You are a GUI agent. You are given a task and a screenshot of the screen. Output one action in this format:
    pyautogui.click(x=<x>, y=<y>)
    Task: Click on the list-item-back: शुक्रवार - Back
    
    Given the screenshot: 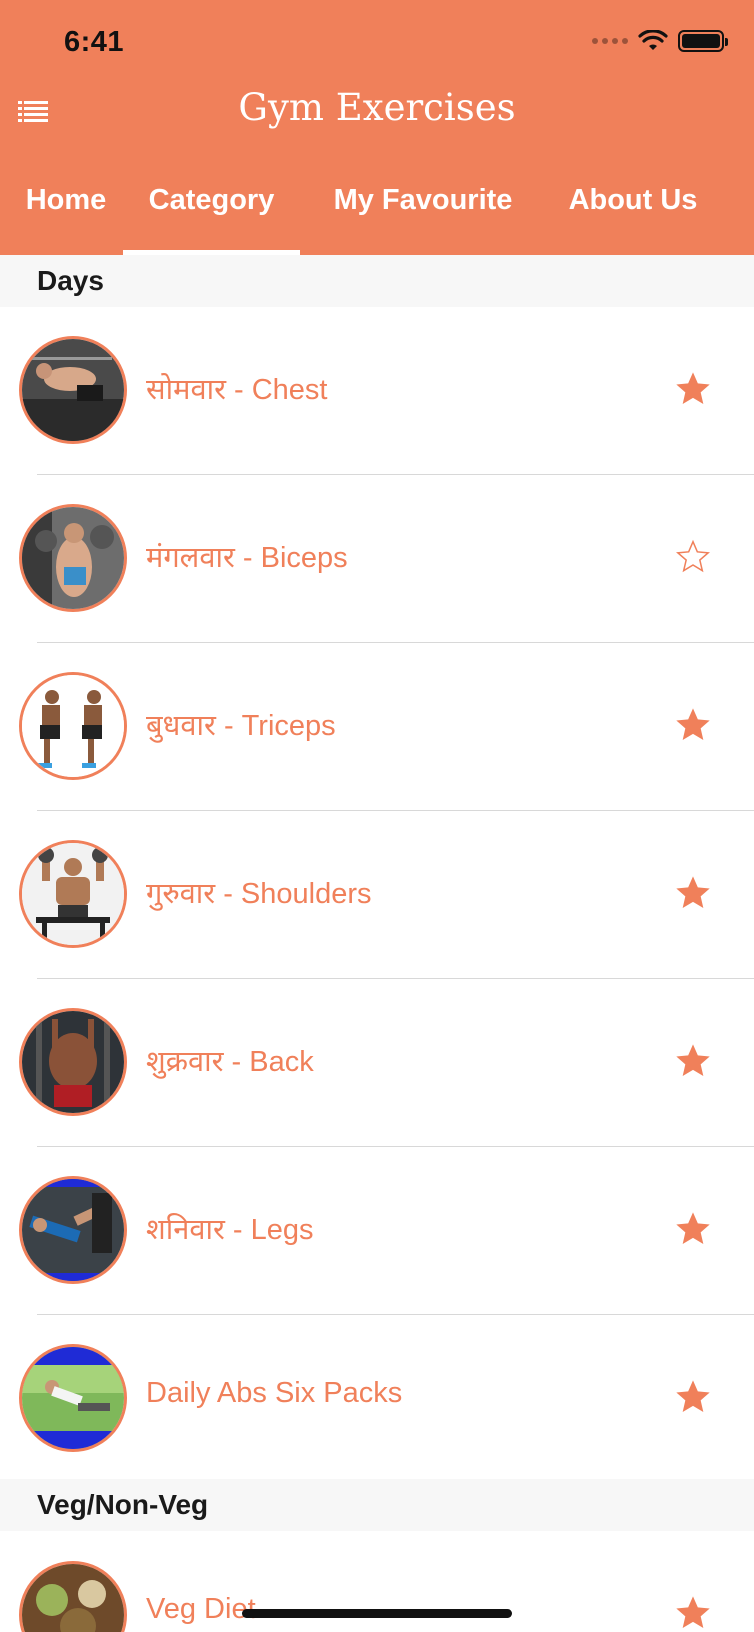 What is the action you would take?
    pyautogui.click(x=377, y=1063)
    